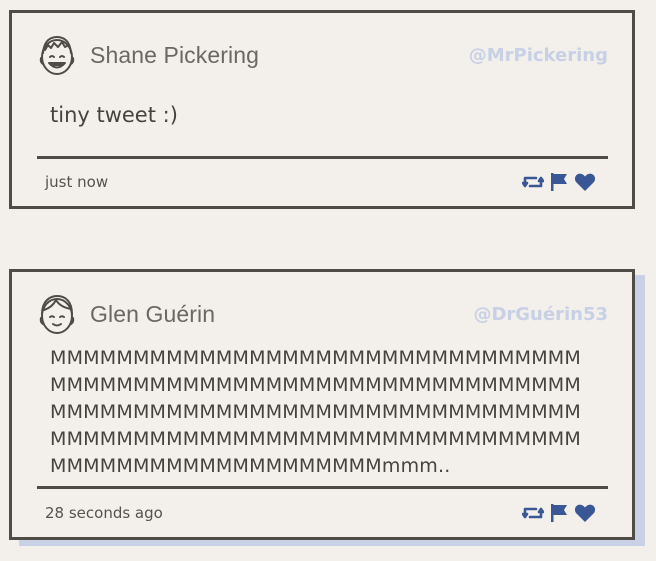 The height and width of the screenshot is (561, 656). What do you see at coordinates (323, 55) in the screenshot?
I see `tweet-header: Shane Pickering @MrPickering` at bounding box center [323, 55].